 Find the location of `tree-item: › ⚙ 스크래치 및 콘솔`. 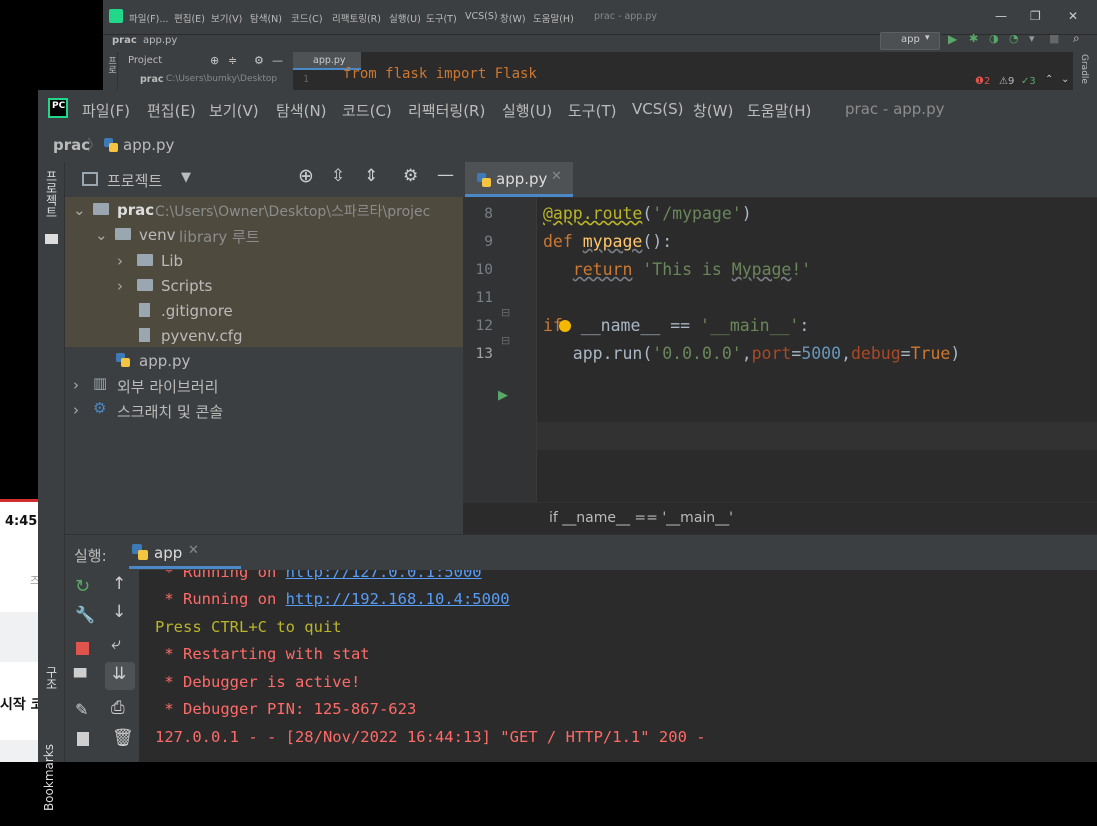

tree-item: › ⚙ 스크래치 및 콘솔 is located at coordinates (264, 409).